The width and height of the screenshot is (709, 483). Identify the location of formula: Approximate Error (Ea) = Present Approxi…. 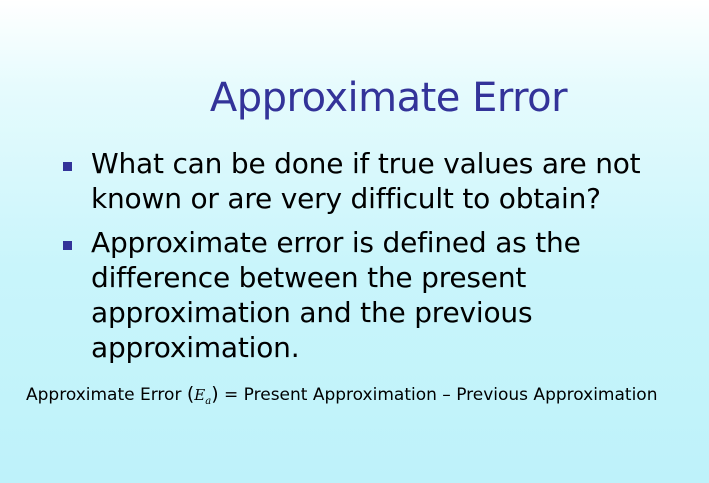
(366, 398).